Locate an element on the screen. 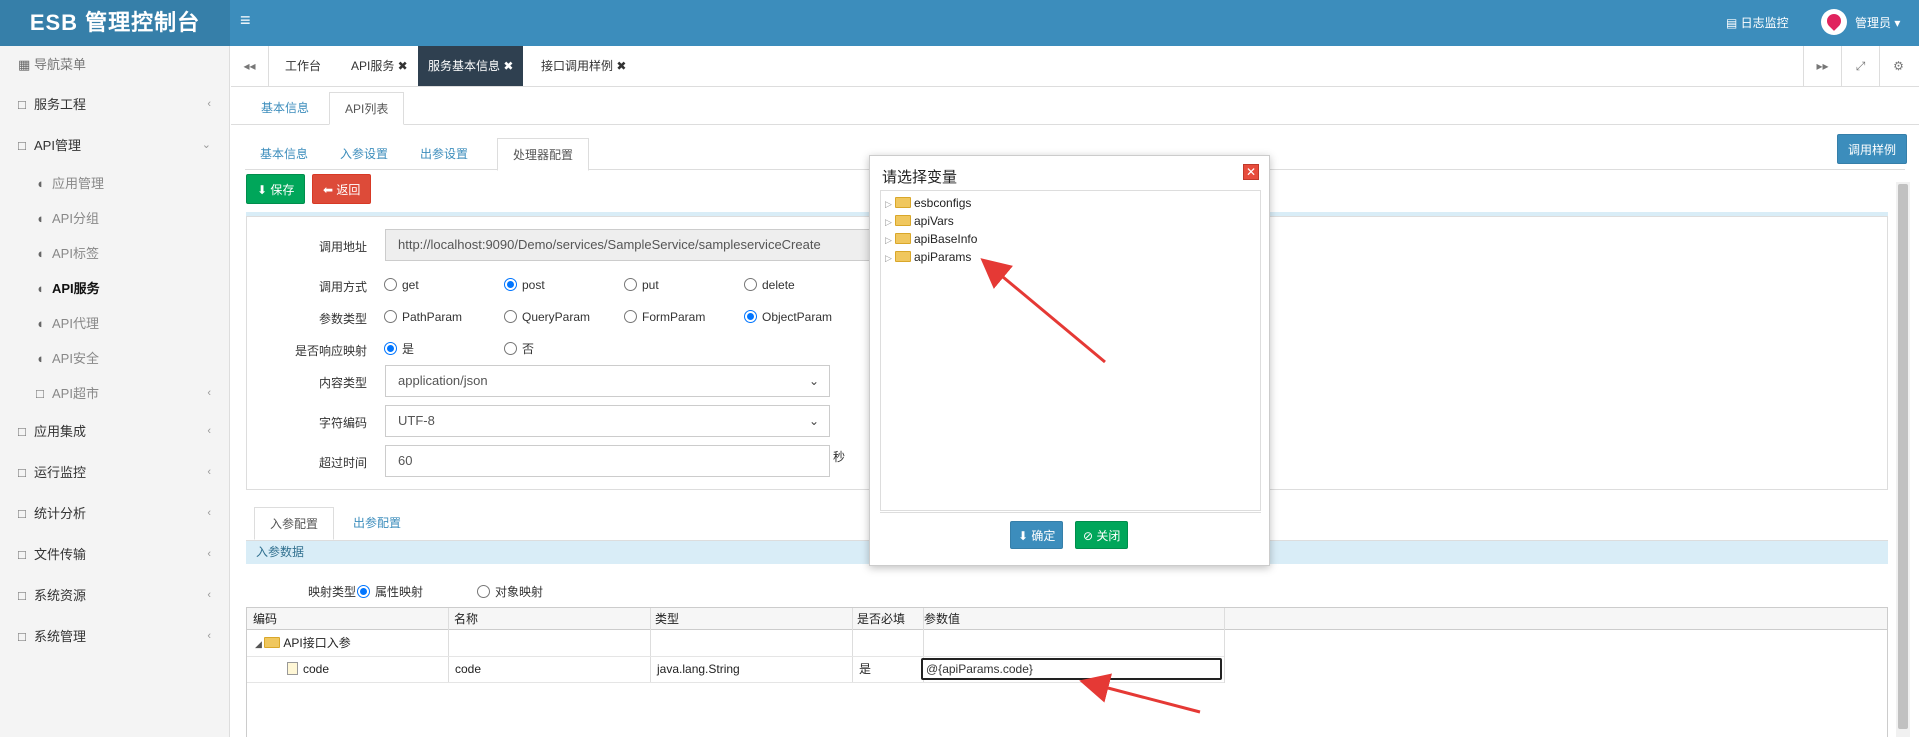  resp-map-no-radio: 否 is located at coordinates (519, 349).